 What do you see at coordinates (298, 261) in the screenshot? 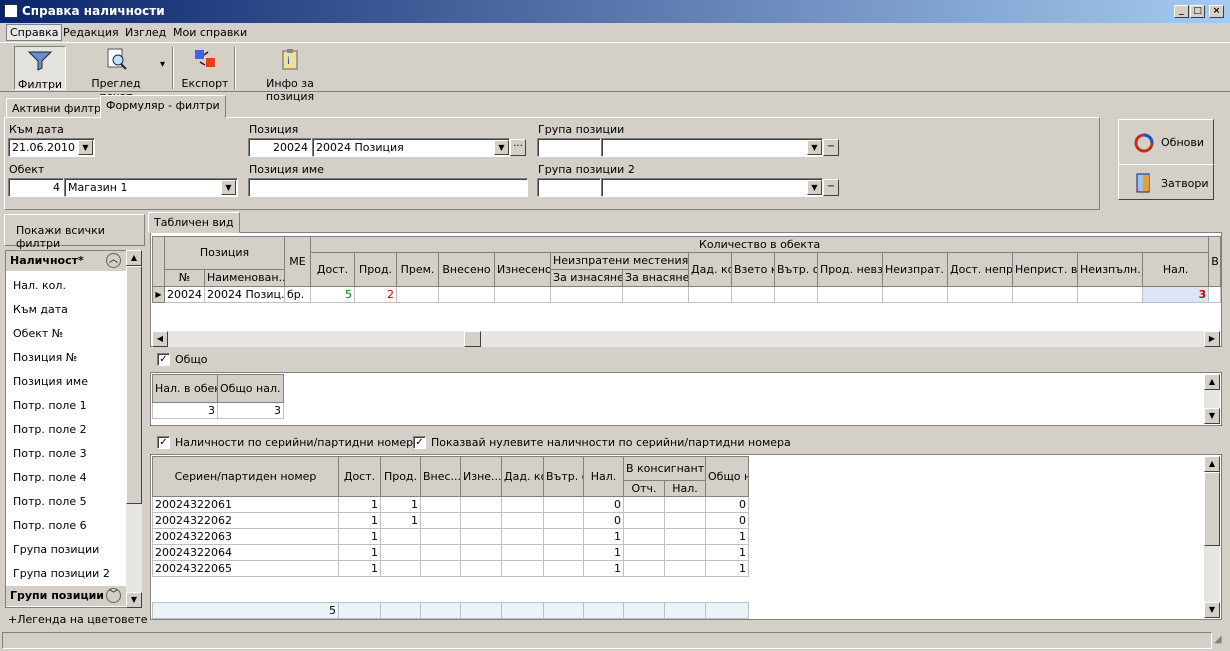
I see `col-me: МЕ` at bounding box center [298, 261].